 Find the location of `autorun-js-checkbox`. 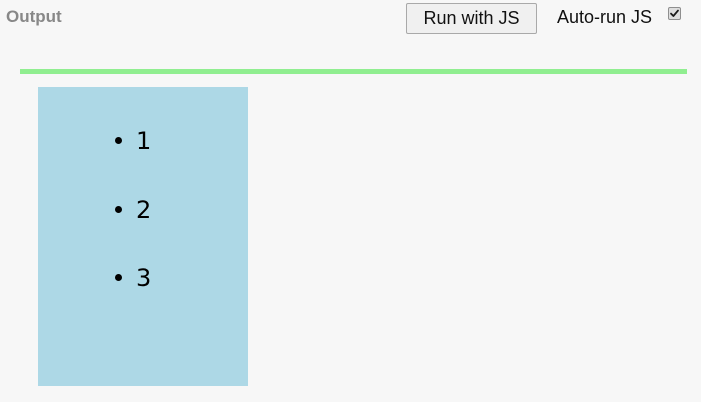

autorun-js-checkbox is located at coordinates (674, 13).